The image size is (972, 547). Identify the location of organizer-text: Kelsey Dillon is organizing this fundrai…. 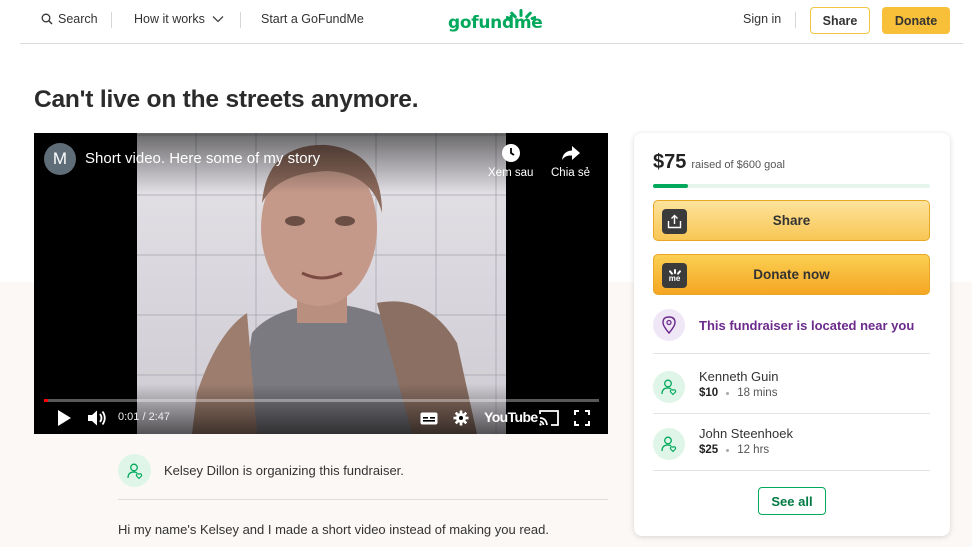
(284, 470).